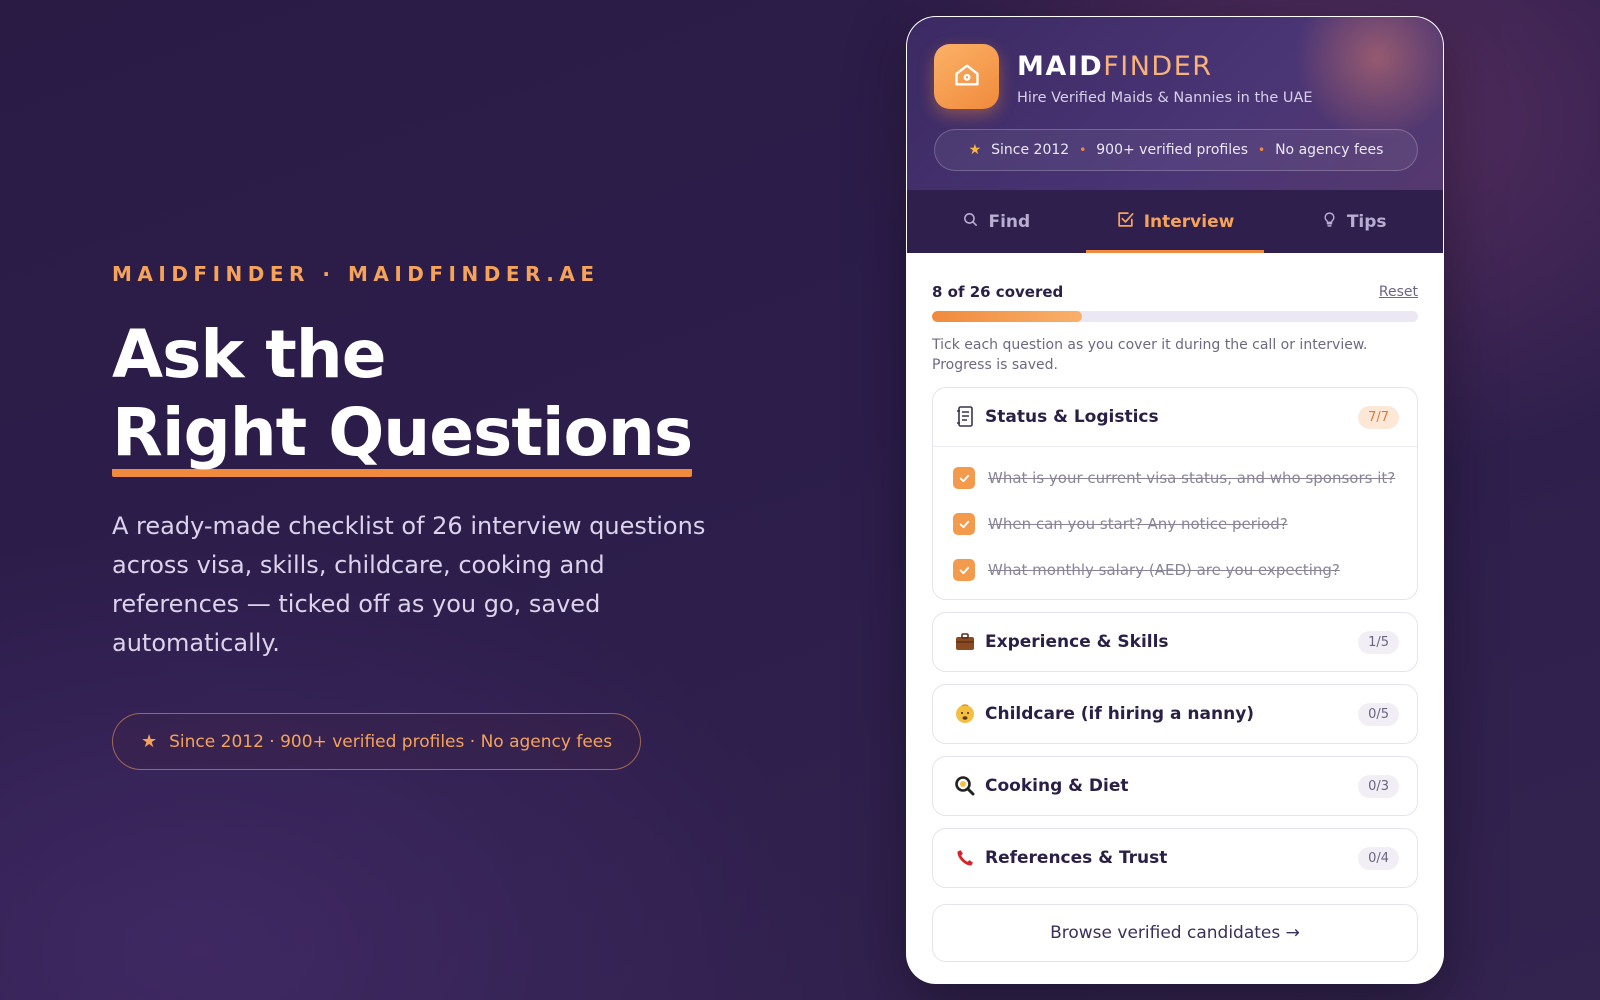 The width and height of the screenshot is (1600, 1000). What do you see at coordinates (1378, 786) in the screenshot?
I see `section-count-badge: 0/3` at bounding box center [1378, 786].